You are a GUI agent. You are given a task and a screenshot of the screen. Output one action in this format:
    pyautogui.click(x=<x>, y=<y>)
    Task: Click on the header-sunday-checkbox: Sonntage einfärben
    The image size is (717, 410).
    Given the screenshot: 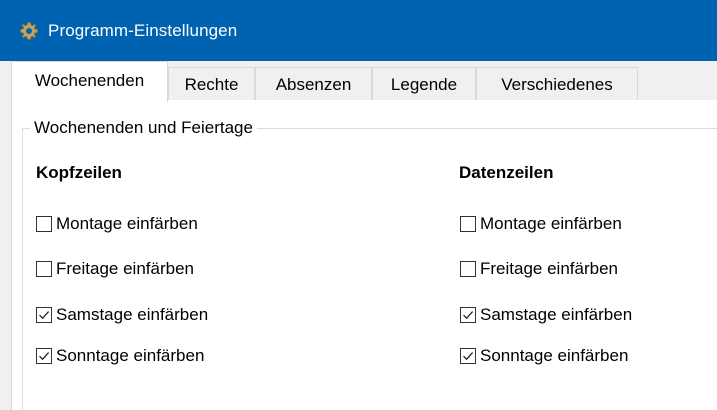 What is the action you would take?
    pyautogui.click(x=120, y=356)
    